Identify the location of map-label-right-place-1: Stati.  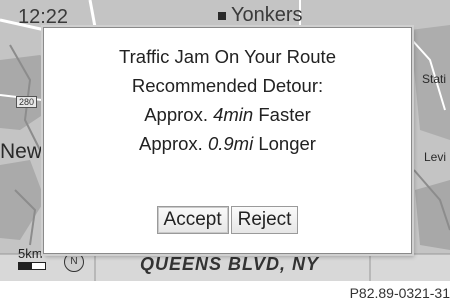
(434, 79).